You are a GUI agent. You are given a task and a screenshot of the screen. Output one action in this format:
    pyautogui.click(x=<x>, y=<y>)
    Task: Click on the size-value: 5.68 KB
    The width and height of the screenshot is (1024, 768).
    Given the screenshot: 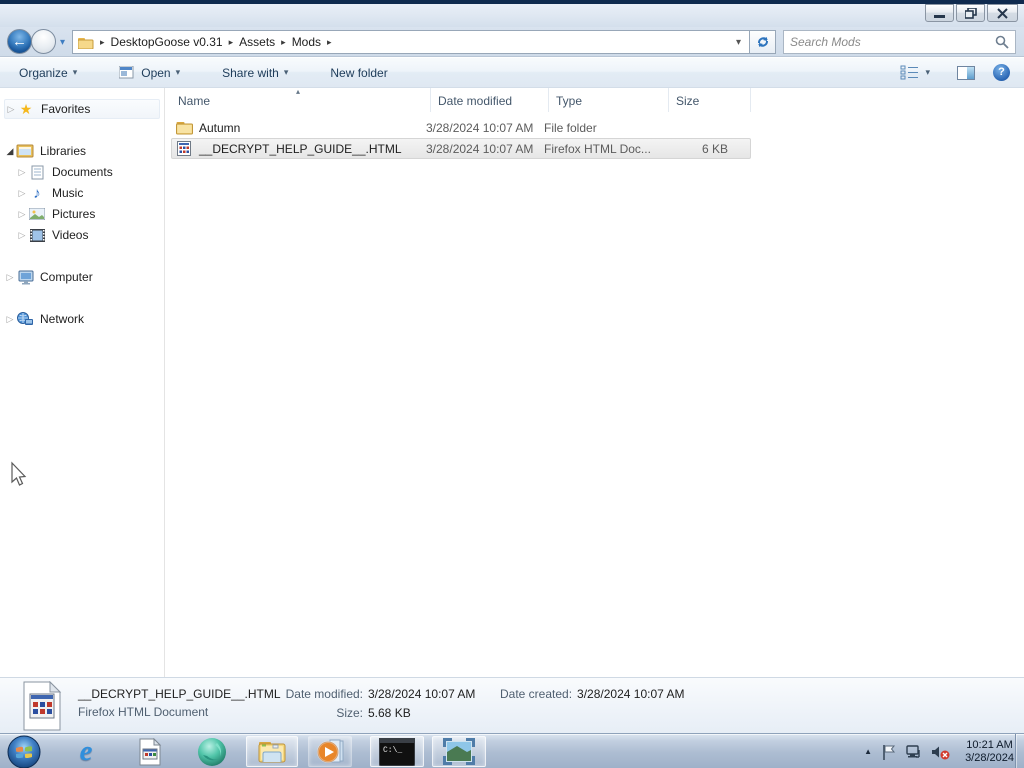 What is the action you would take?
    pyautogui.click(x=389, y=713)
    